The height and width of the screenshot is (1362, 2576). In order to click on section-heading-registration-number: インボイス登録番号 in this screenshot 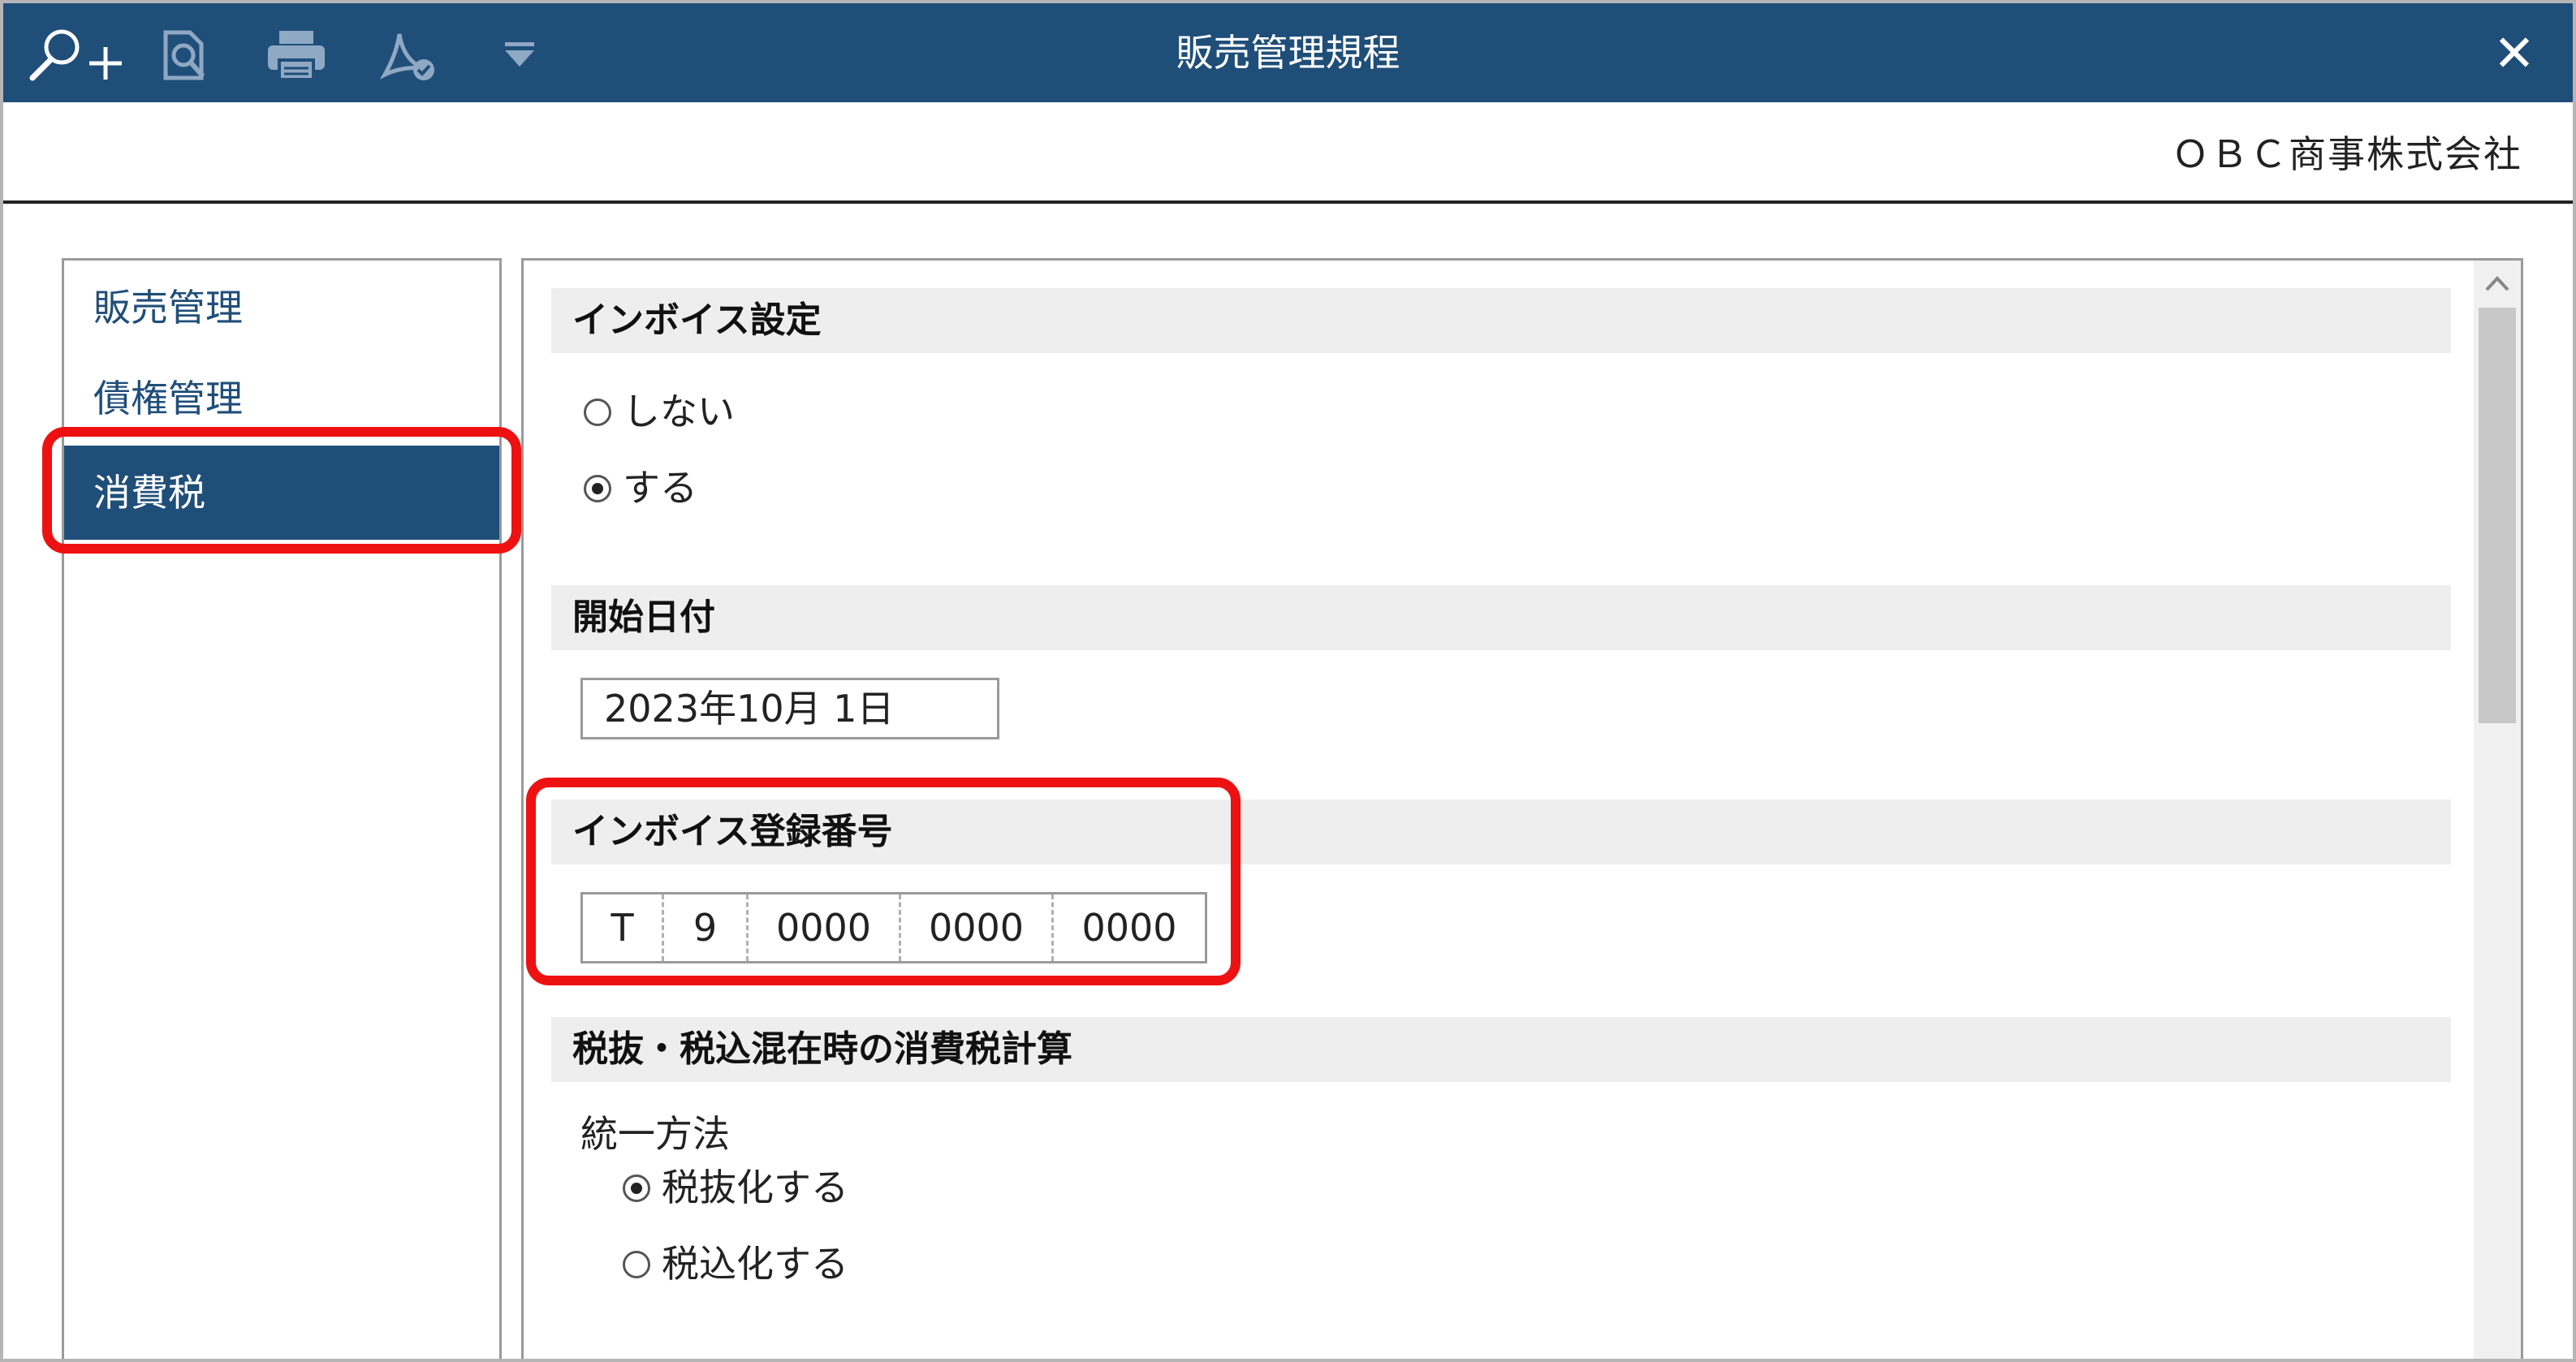, I will do `click(1501, 832)`.